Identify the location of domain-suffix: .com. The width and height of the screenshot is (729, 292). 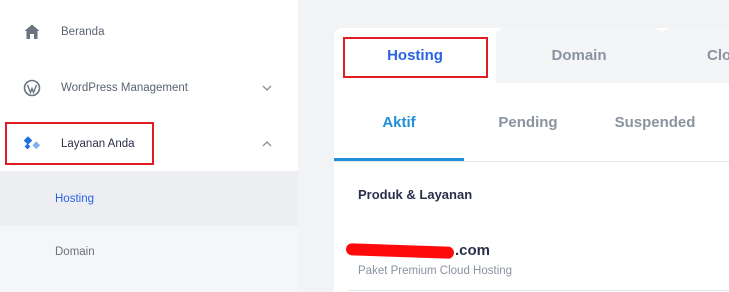
(473, 250).